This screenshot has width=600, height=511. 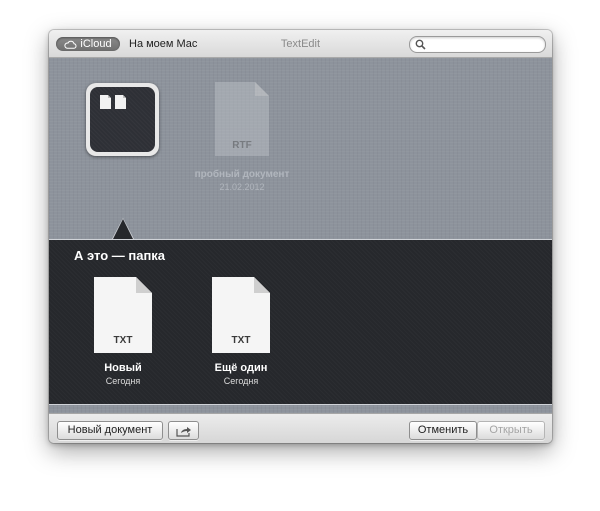 I want to click on open-button: Открыть, so click(x=511, y=430).